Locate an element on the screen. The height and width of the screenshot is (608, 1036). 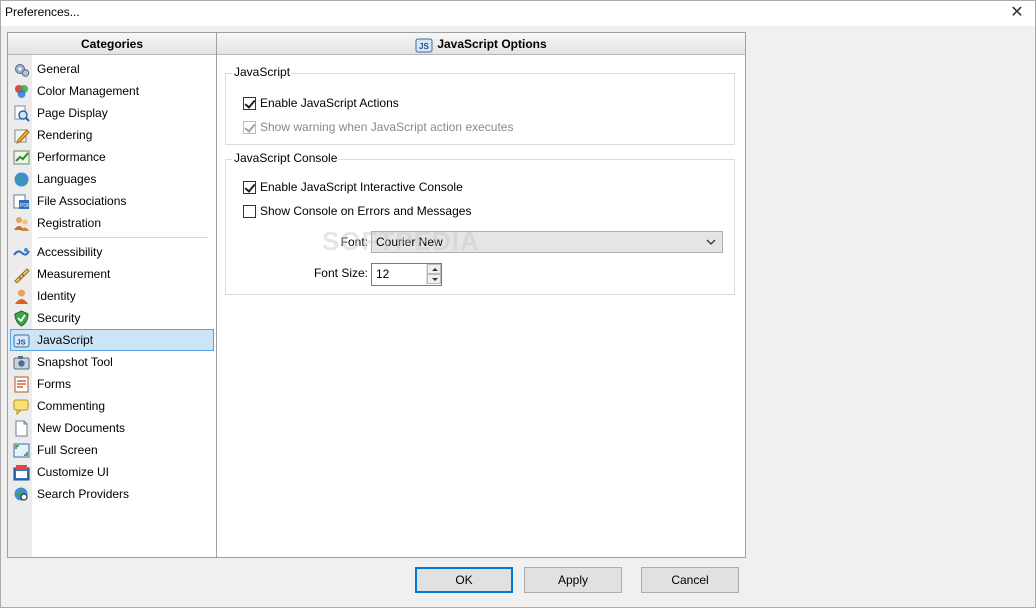
category-item-commenting: Commenting is located at coordinates (112, 406).